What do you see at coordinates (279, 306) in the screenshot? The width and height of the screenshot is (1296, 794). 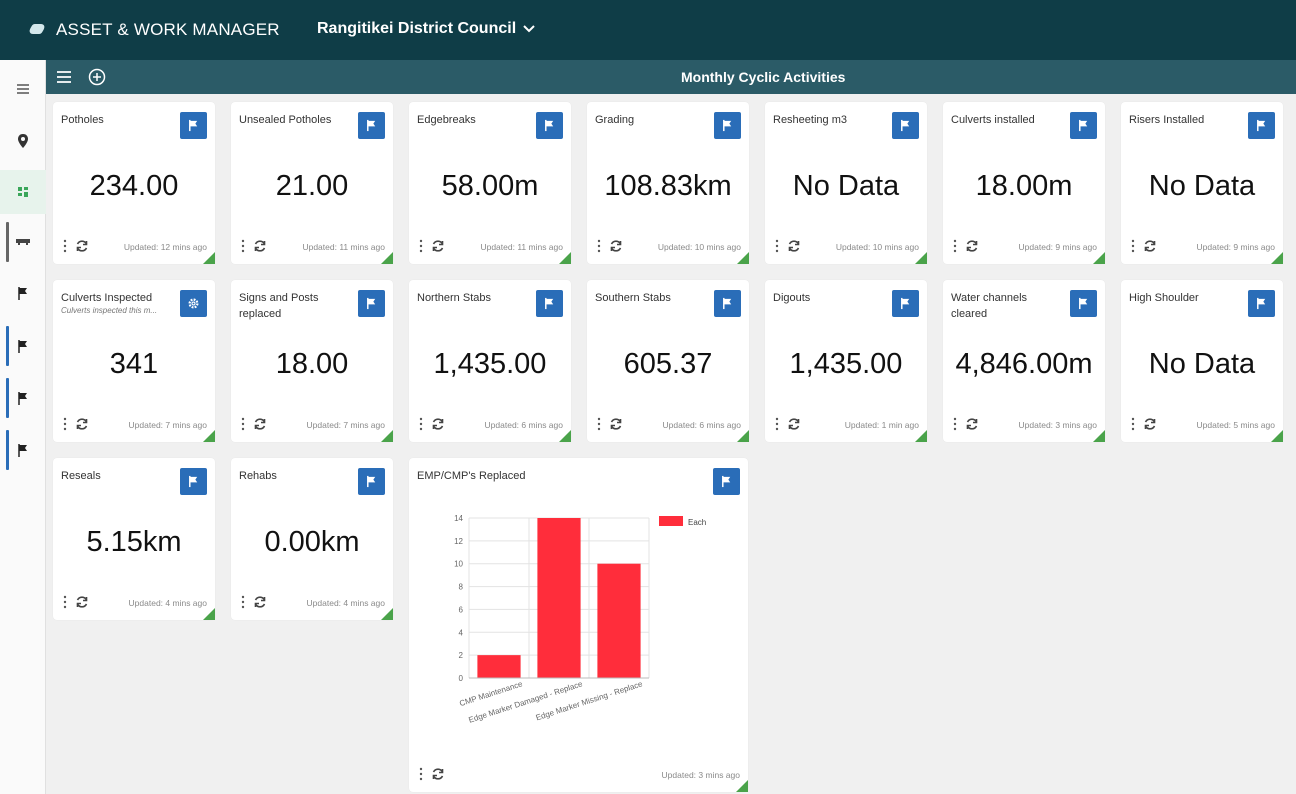 I see `widget-title: Signs and Posts replaced` at bounding box center [279, 306].